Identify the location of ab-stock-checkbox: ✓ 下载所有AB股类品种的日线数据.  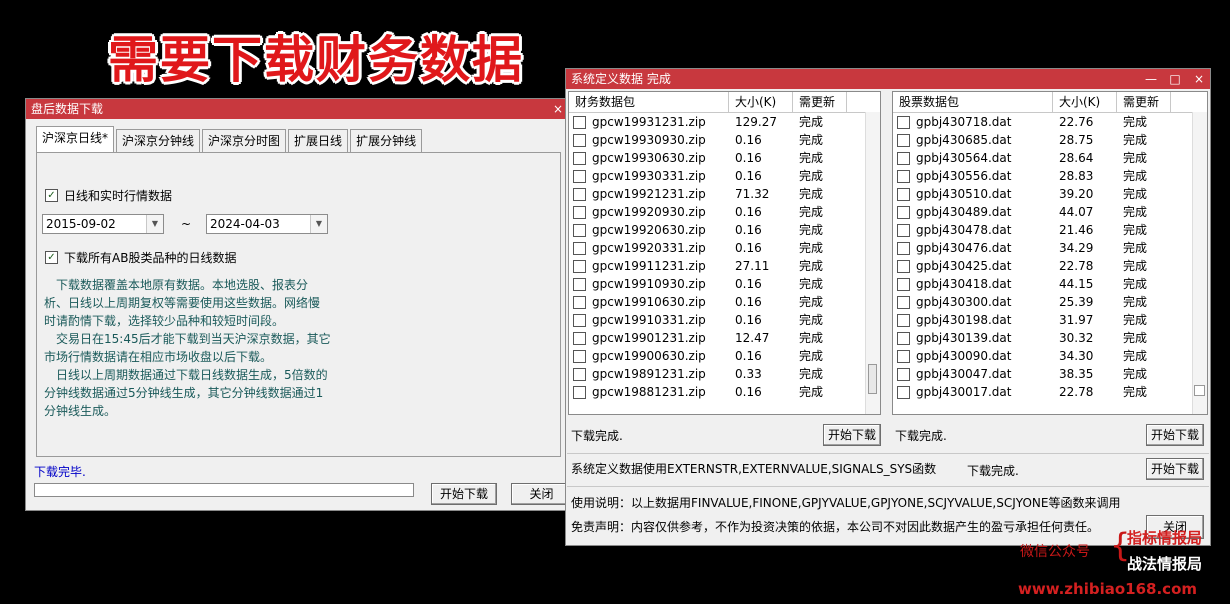
(140, 257).